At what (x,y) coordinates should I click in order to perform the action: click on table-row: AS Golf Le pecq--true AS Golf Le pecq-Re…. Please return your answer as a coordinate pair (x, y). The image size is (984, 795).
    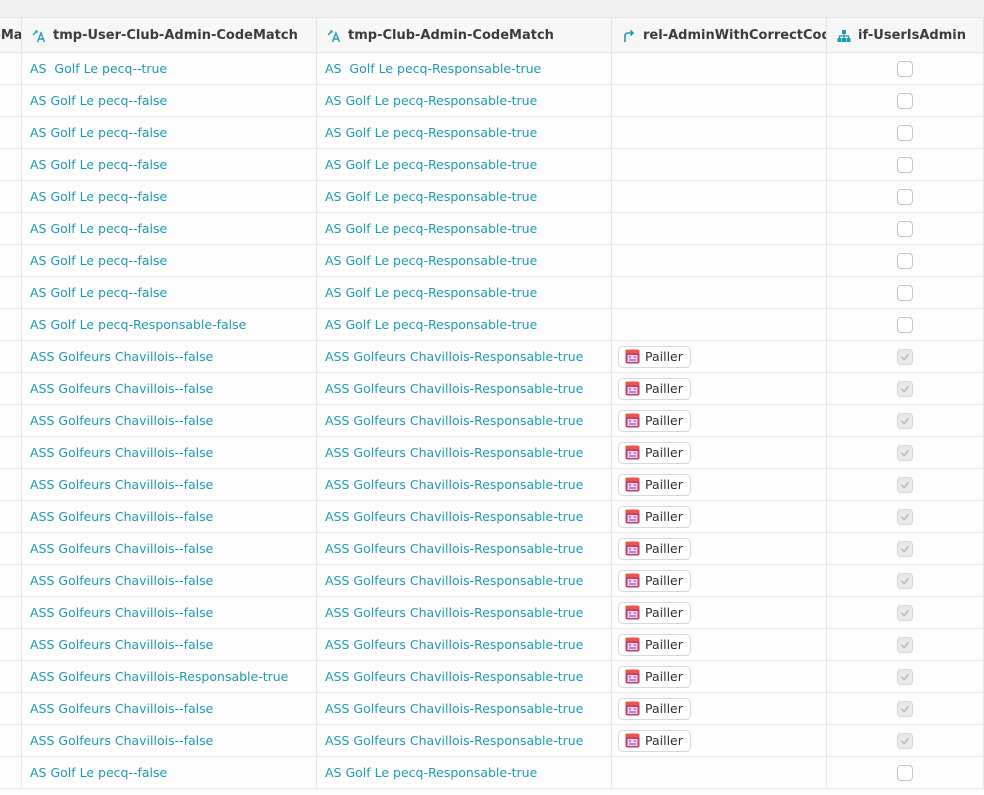
    Looking at the image, I should click on (492, 69).